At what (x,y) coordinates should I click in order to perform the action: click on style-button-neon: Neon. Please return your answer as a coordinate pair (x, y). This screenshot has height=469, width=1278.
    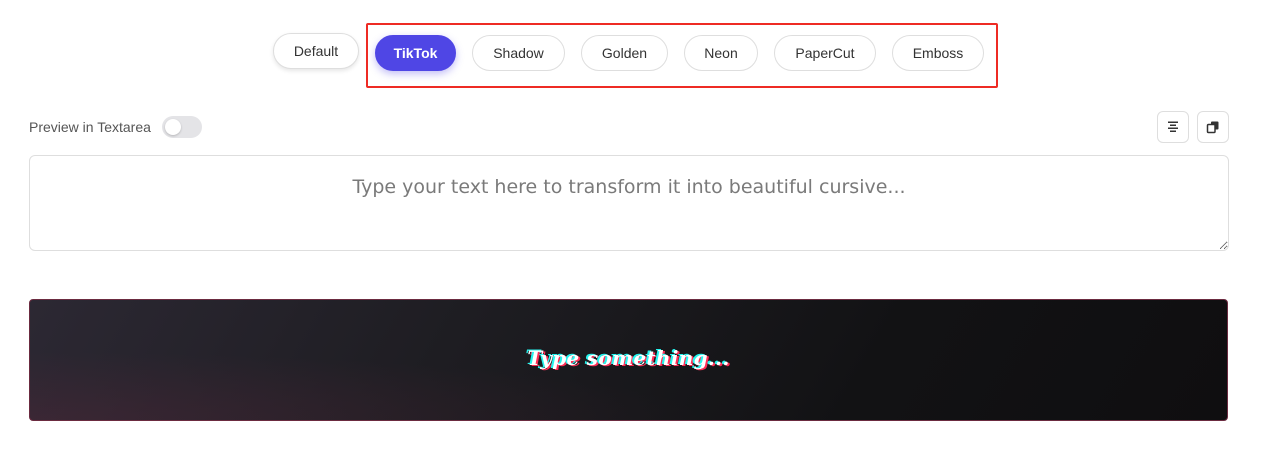
    Looking at the image, I should click on (721, 53).